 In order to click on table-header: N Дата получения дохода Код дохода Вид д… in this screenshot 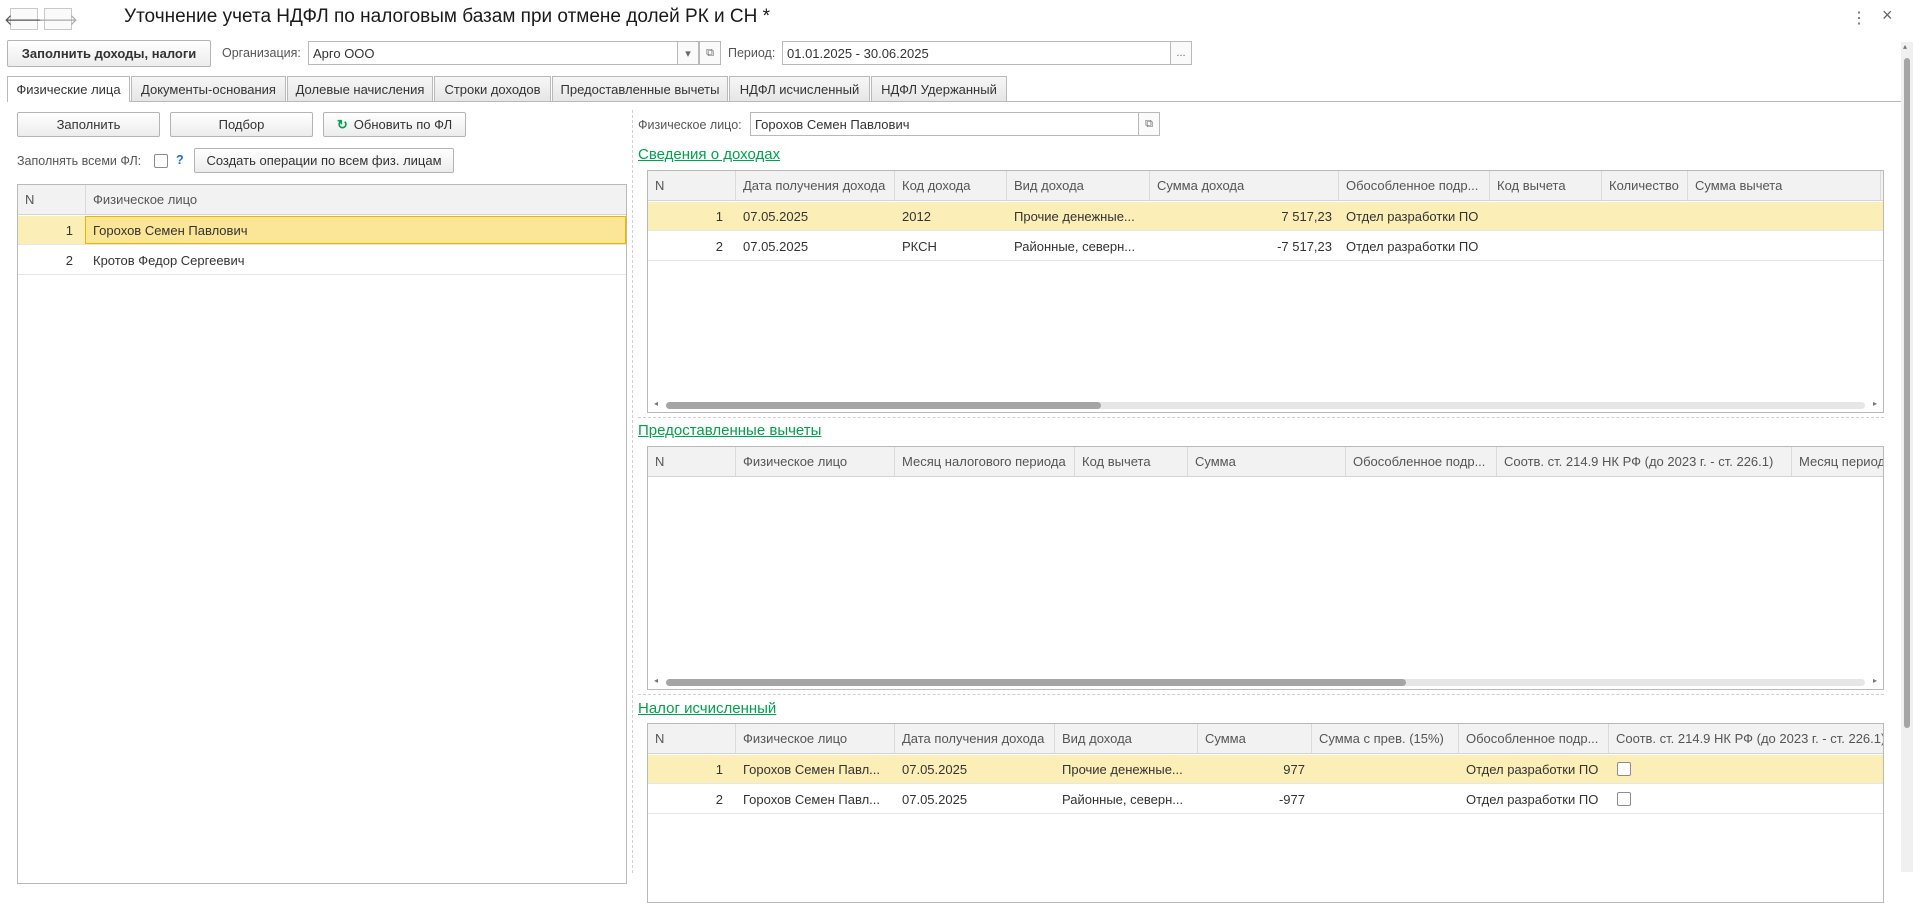, I will do `click(1265, 186)`.